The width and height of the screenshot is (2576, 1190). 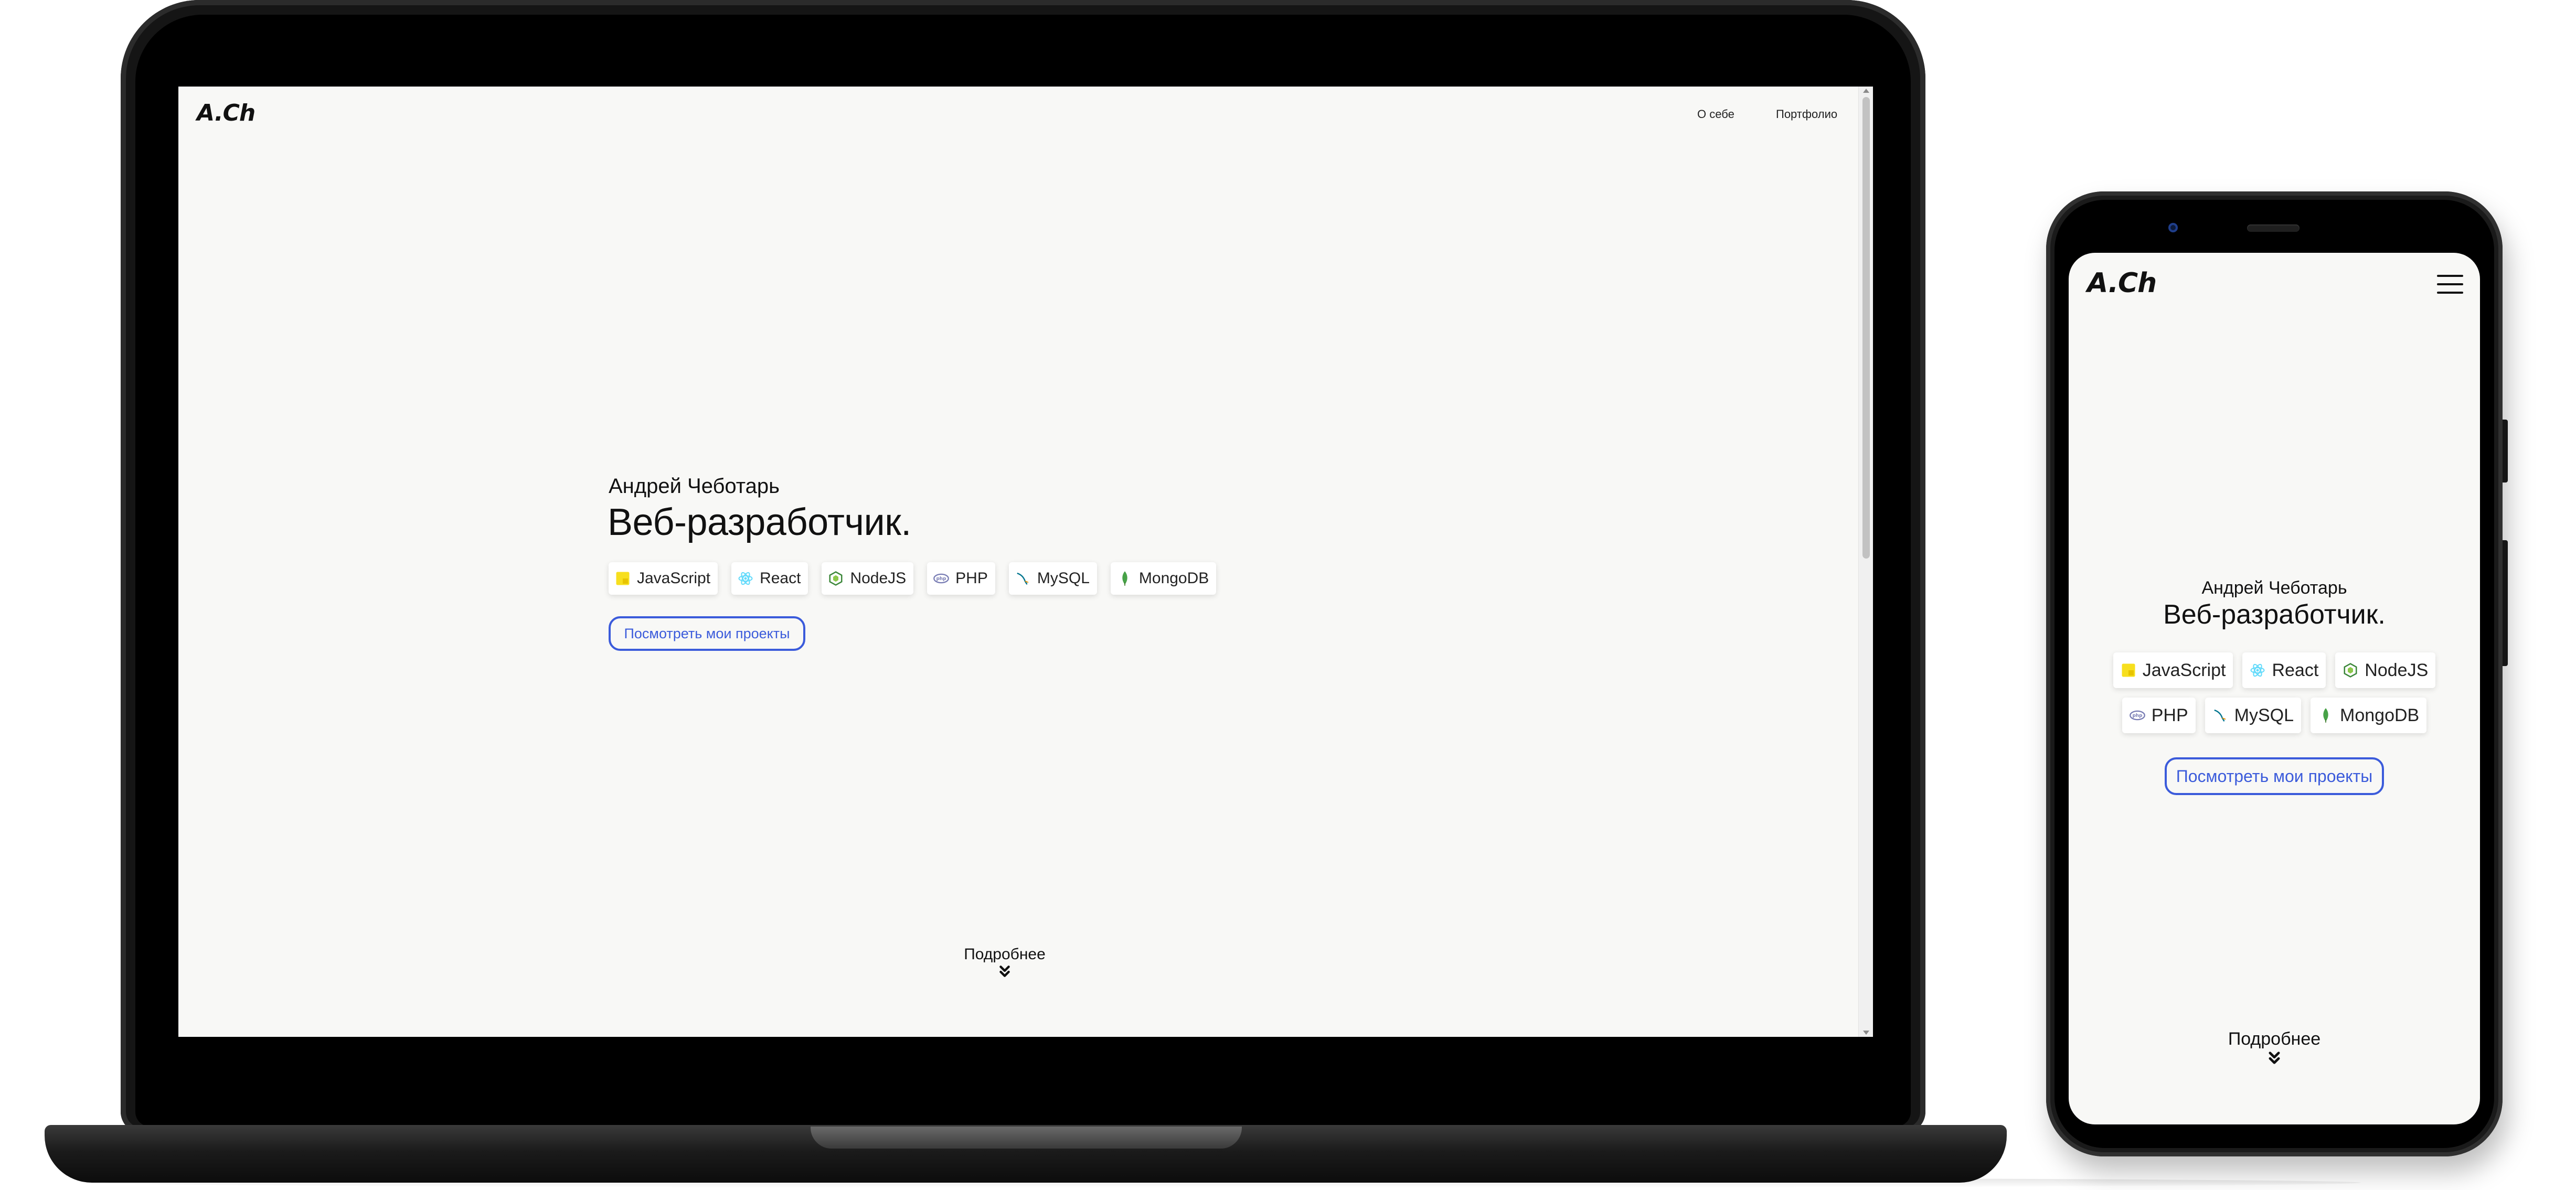 What do you see at coordinates (1806, 114) in the screenshot?
I see `nav-link-portfolio: Портфолио` at bounding box center [1806, 114].